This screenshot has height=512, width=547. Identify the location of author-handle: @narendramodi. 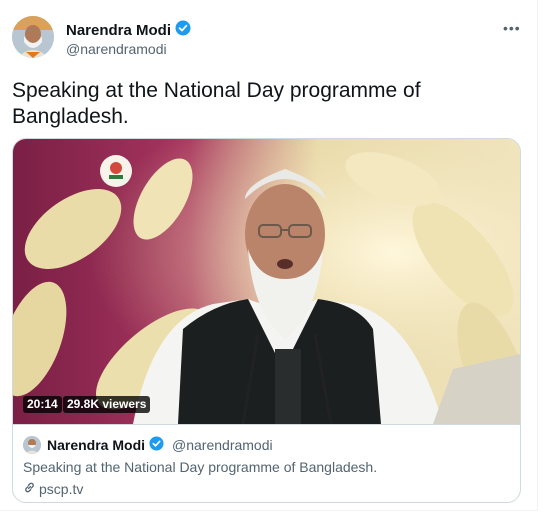
(116, 49).